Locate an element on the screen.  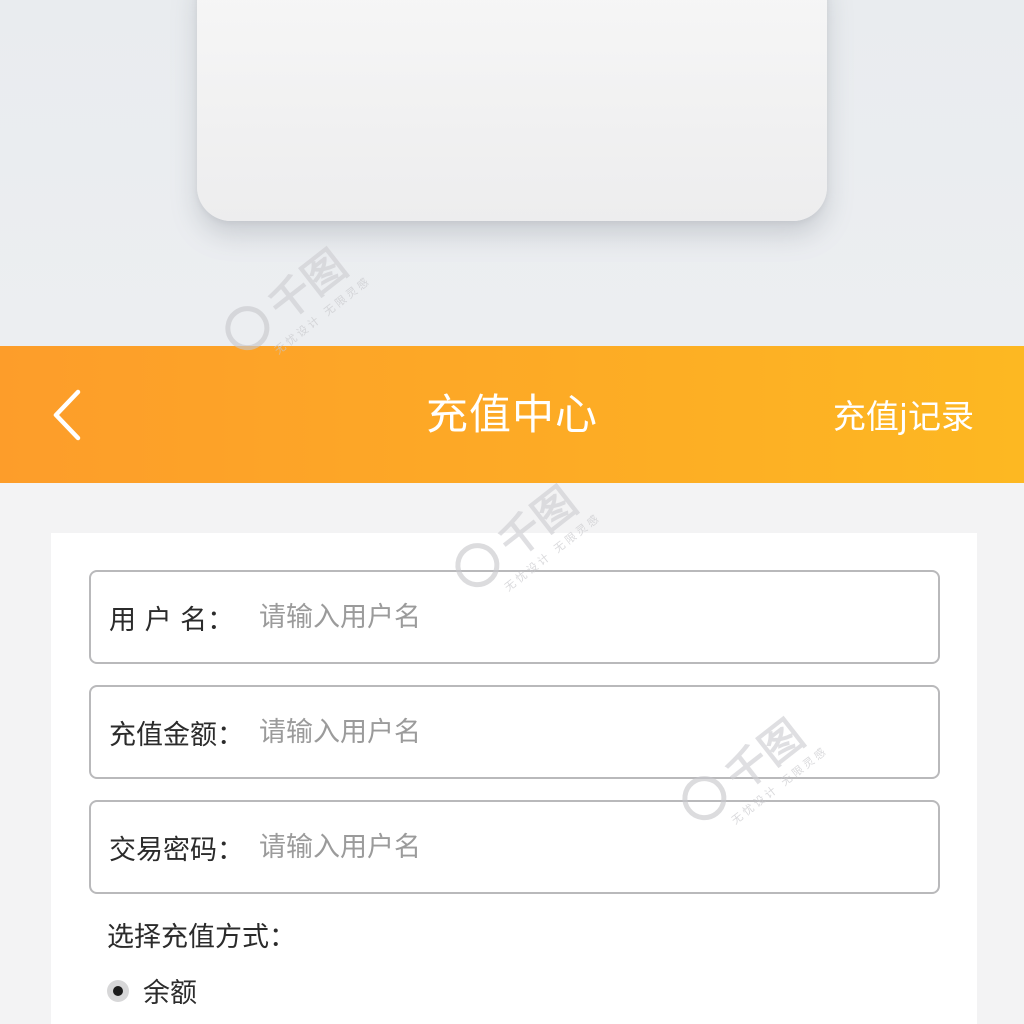
amount-field: 充值金额： is located at coordinates (514, 732).